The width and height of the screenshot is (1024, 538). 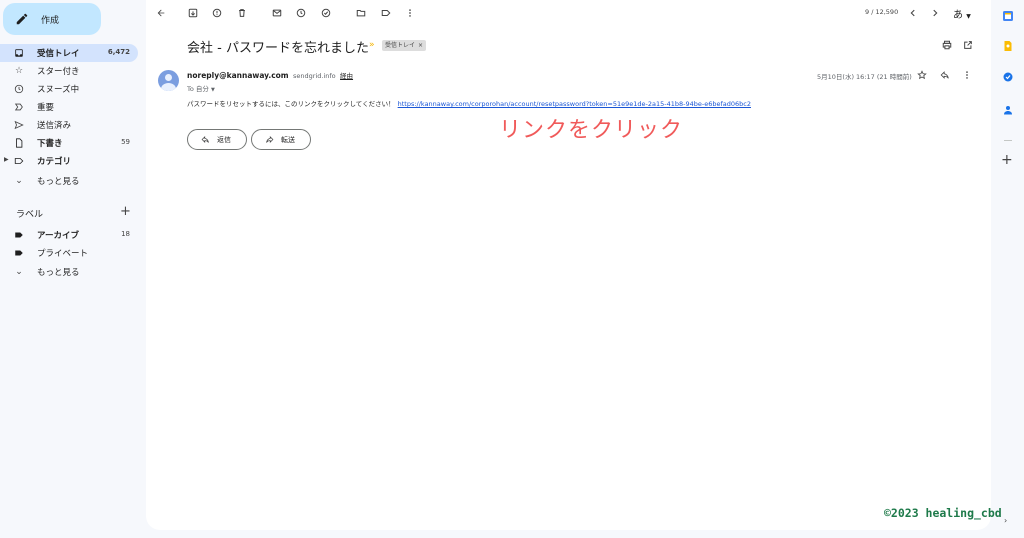 I want to click on chevron-right-icon, so click(x=935, y=13).